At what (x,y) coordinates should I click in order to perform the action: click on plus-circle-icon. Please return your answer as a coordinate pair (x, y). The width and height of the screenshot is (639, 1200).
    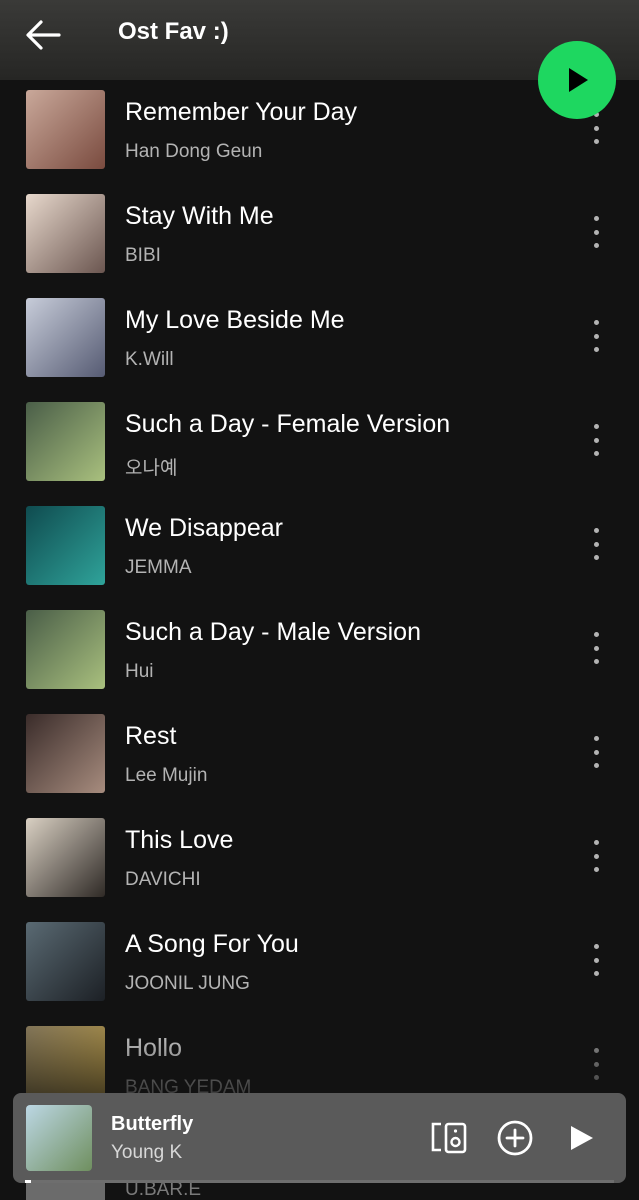
    Looking at the image, I should click on (515, 1138).